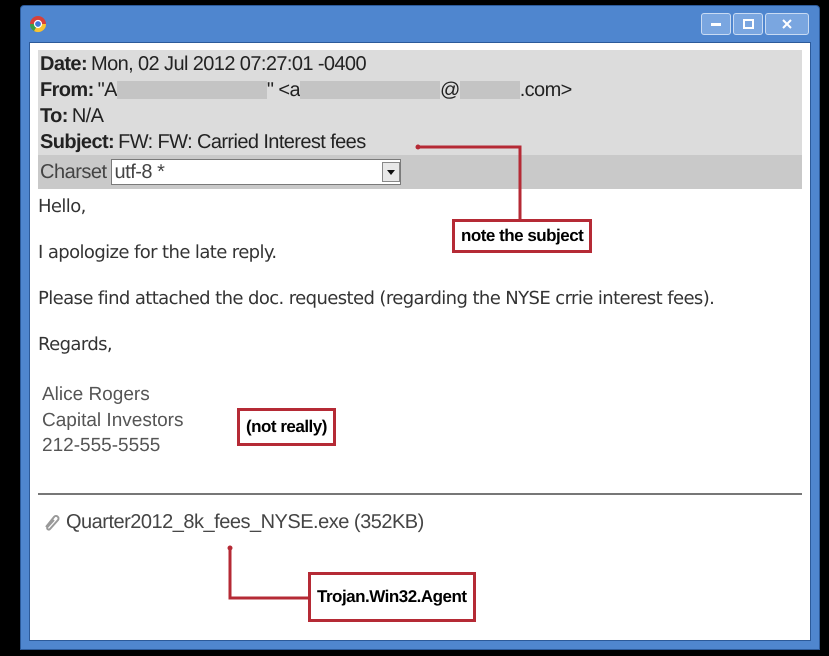  I want to click on close-button, so click(787, 24).